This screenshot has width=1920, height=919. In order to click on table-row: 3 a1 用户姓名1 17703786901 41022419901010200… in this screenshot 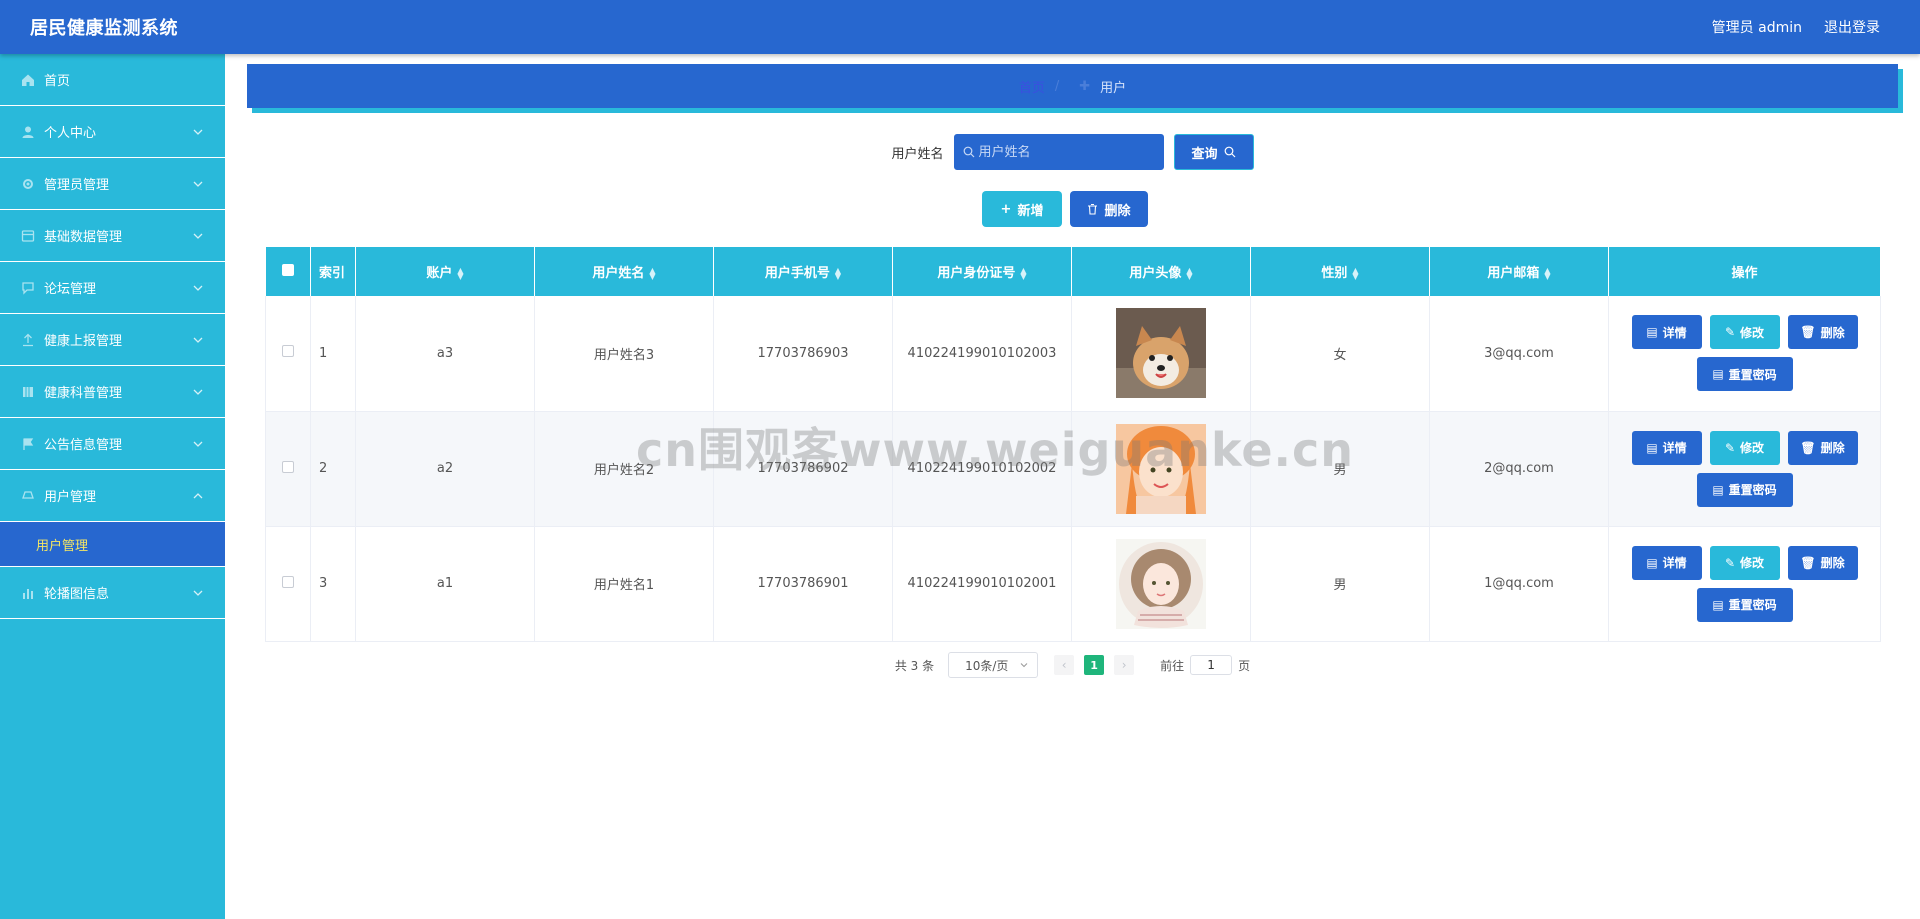, I will do `click(1073, 583)`.